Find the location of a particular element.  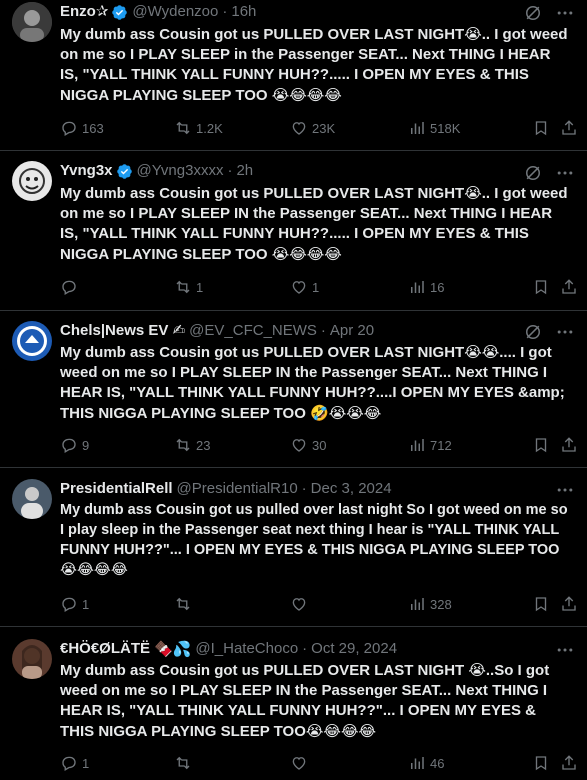

tweet-emojis: 😭😭 is located at coordinates (482, 352).